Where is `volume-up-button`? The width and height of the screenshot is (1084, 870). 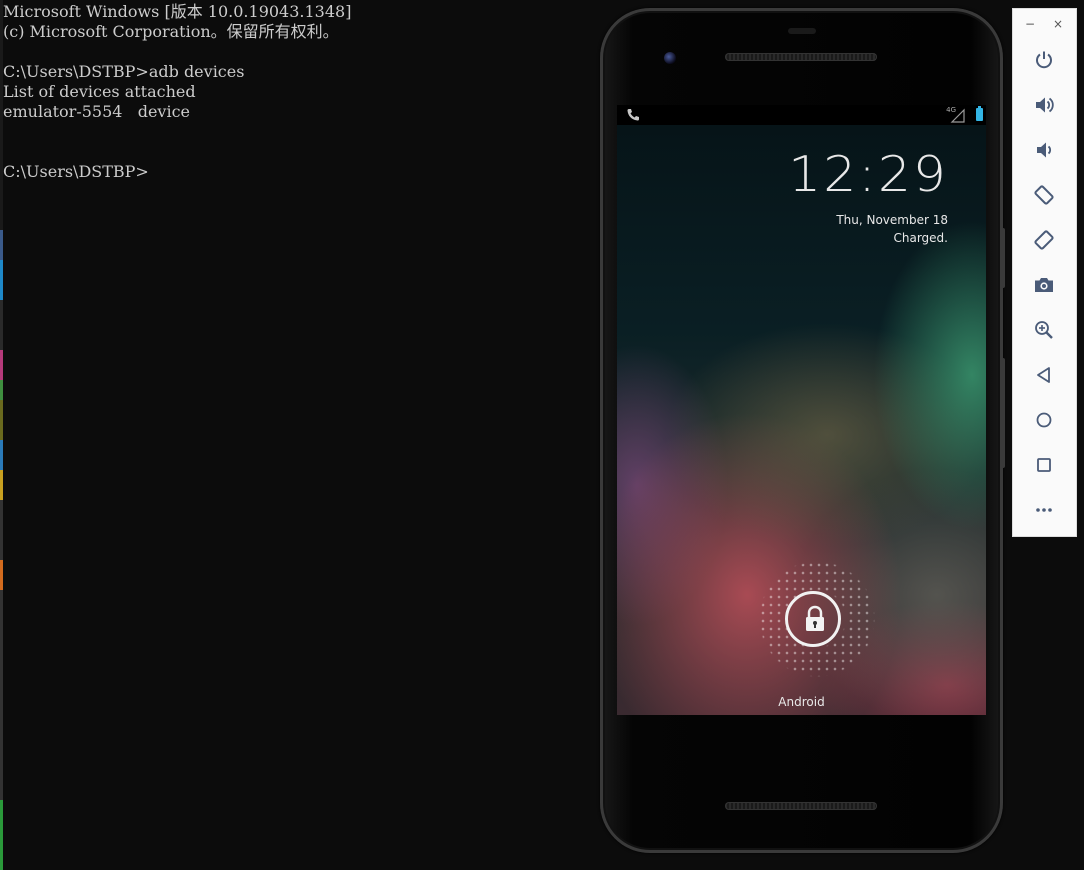
volume-up-button is located at coordinates (1044, 105).